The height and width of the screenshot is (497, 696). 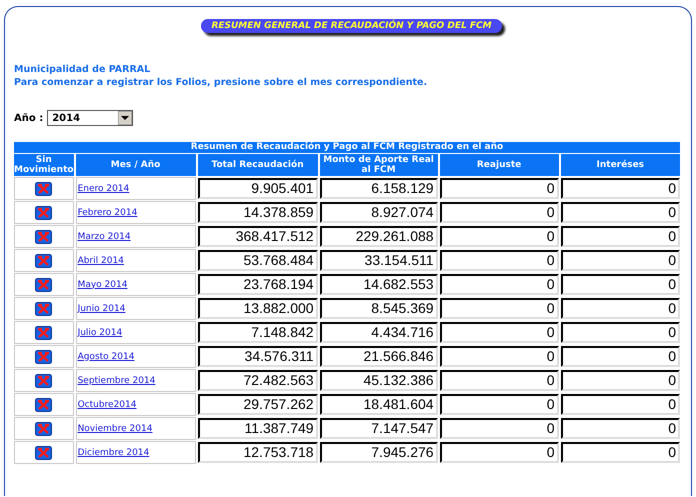 What do you see at coordinates (258, 236) in the screenshot?
I see `amount-field: 368.417.512` at bounding box center [258, 236].